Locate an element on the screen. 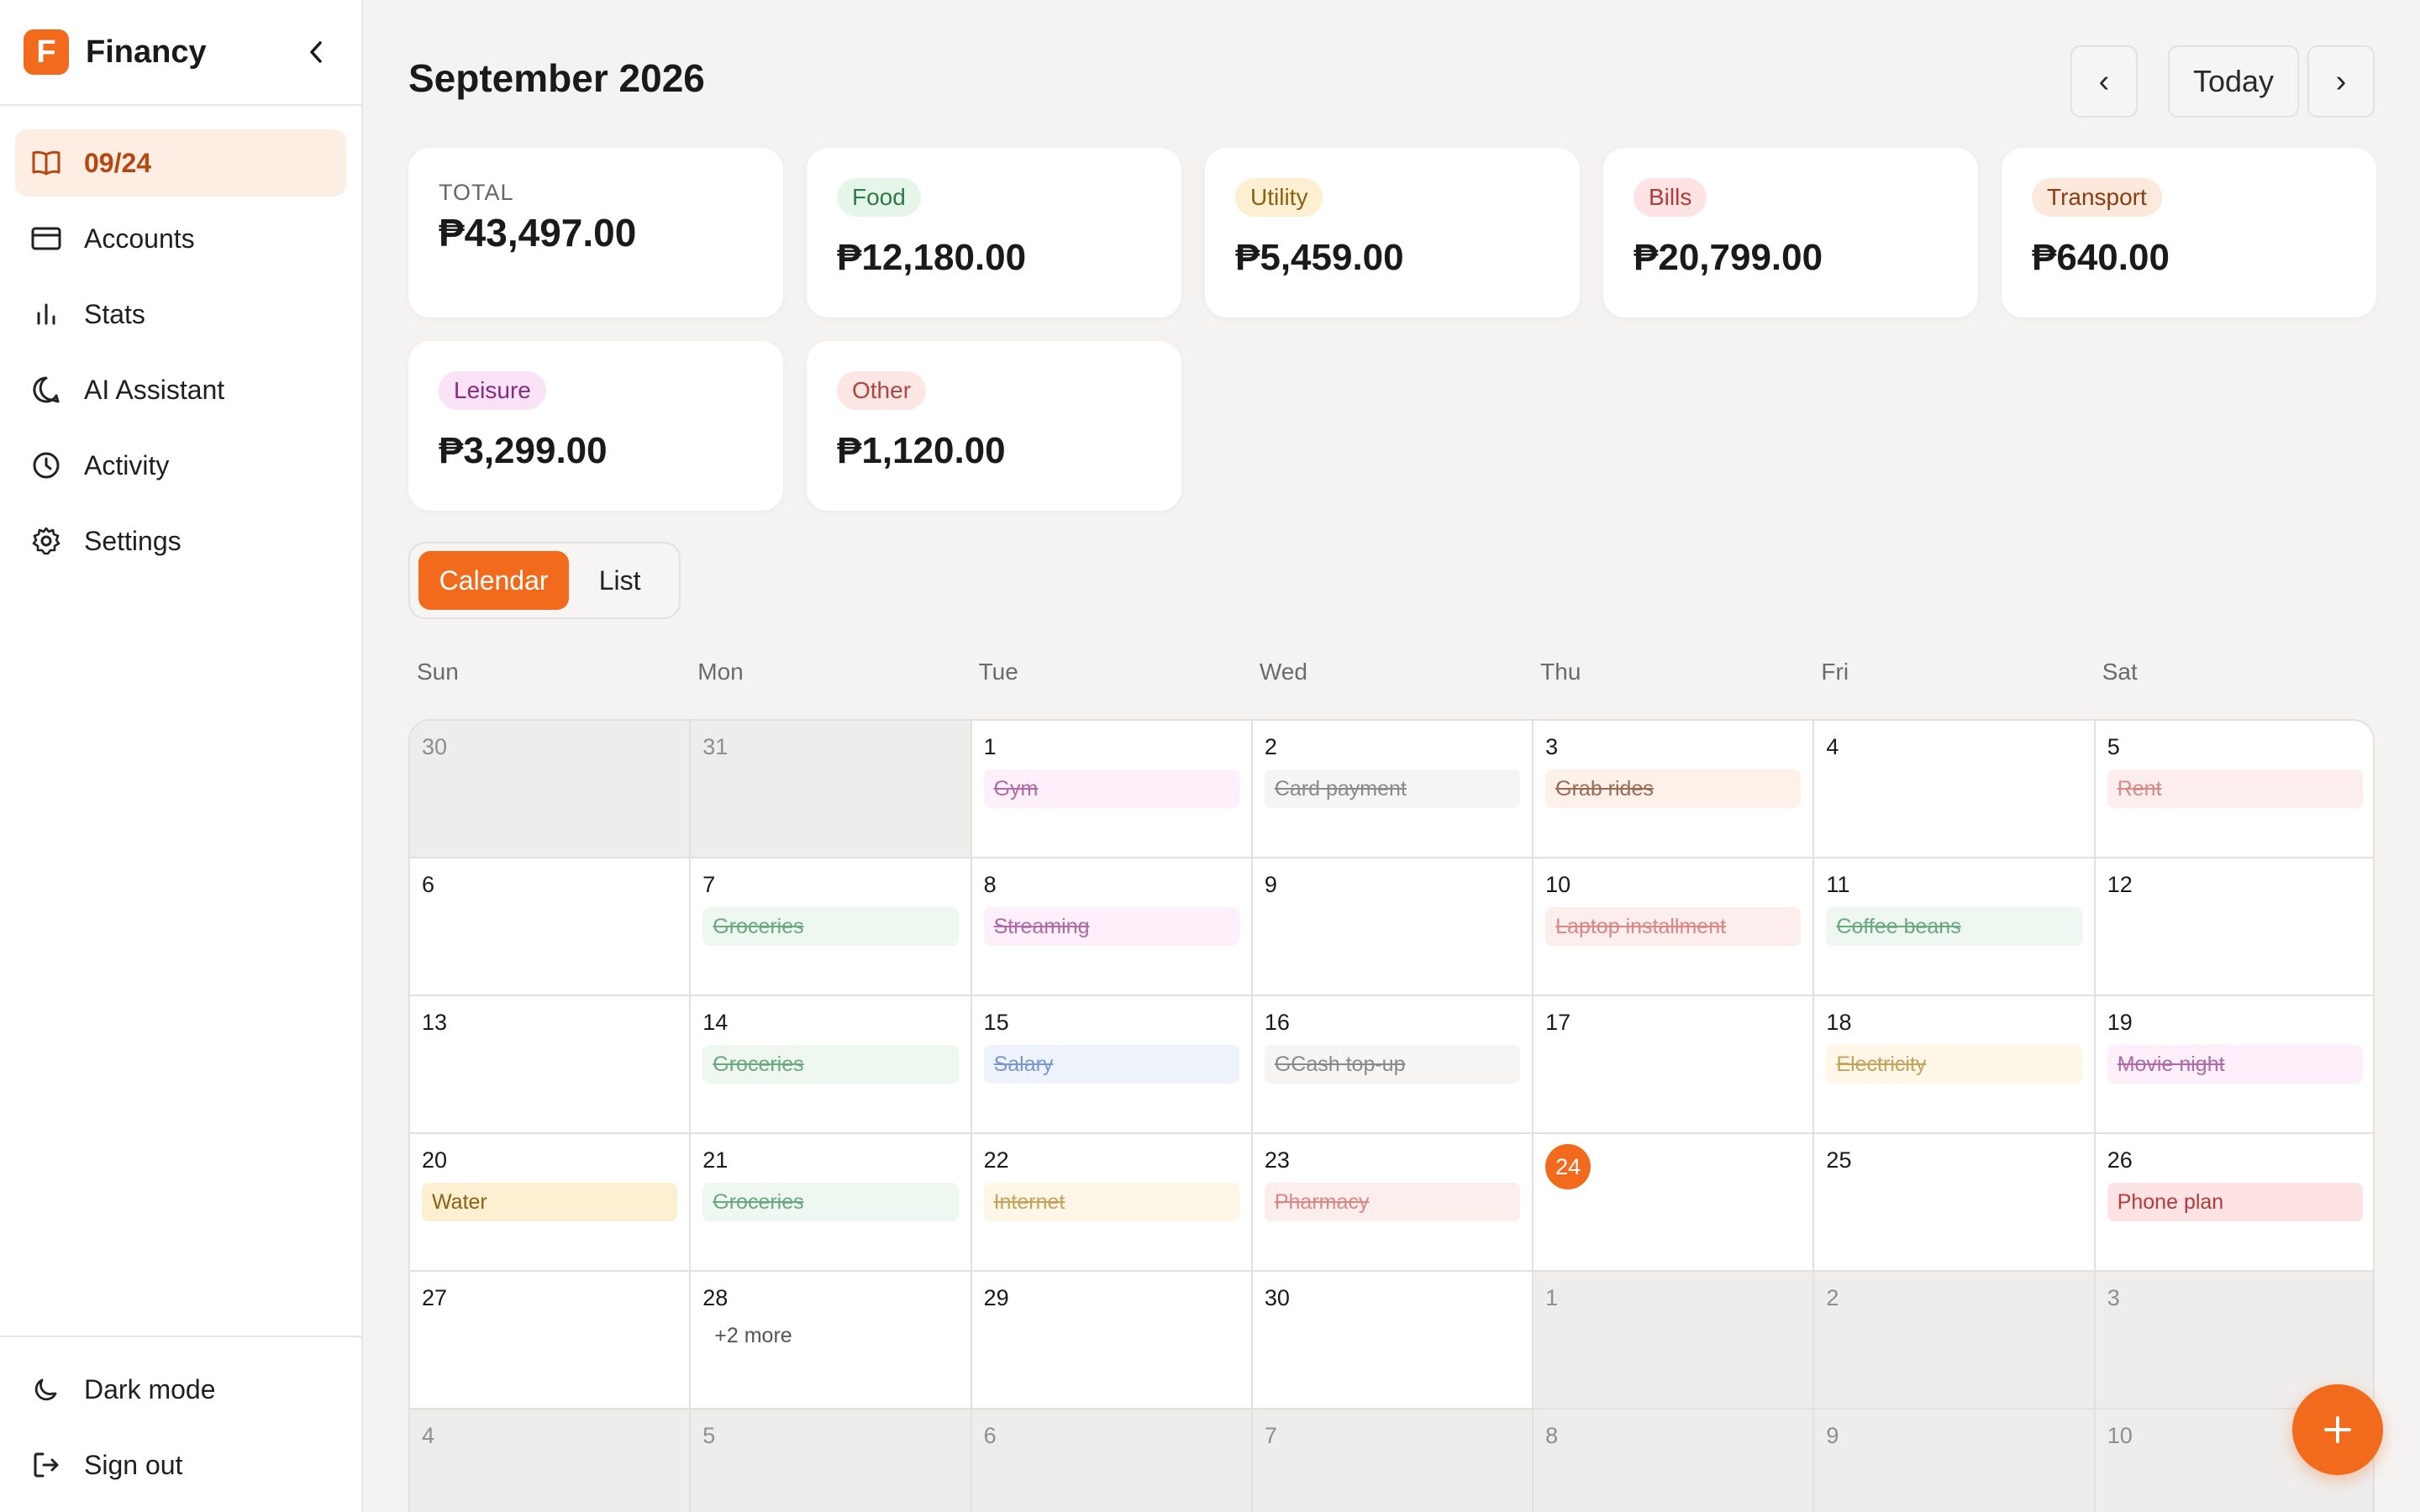  calendar-day-cell: 5 is located at coordinates (831, 1461).